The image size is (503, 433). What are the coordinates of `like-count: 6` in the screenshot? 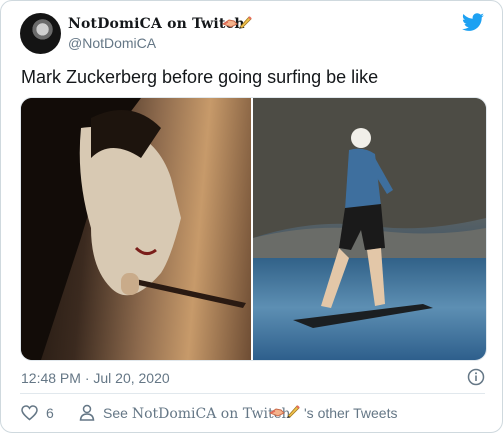 It's located at (50, 413).